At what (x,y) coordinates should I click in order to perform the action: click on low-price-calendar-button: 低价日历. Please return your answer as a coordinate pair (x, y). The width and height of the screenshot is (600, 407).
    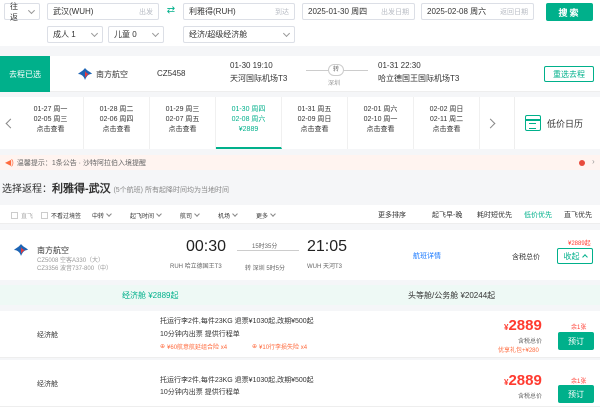
    Looking at the image, I should click on (557, 123).